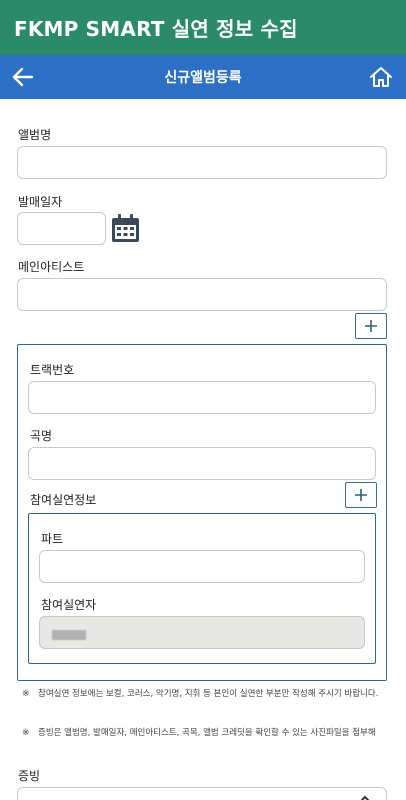 The image size is (406, 800). Describe the element at coordinates (365, 797) in the screenshot. I see `chevron-up-icon` at that location.